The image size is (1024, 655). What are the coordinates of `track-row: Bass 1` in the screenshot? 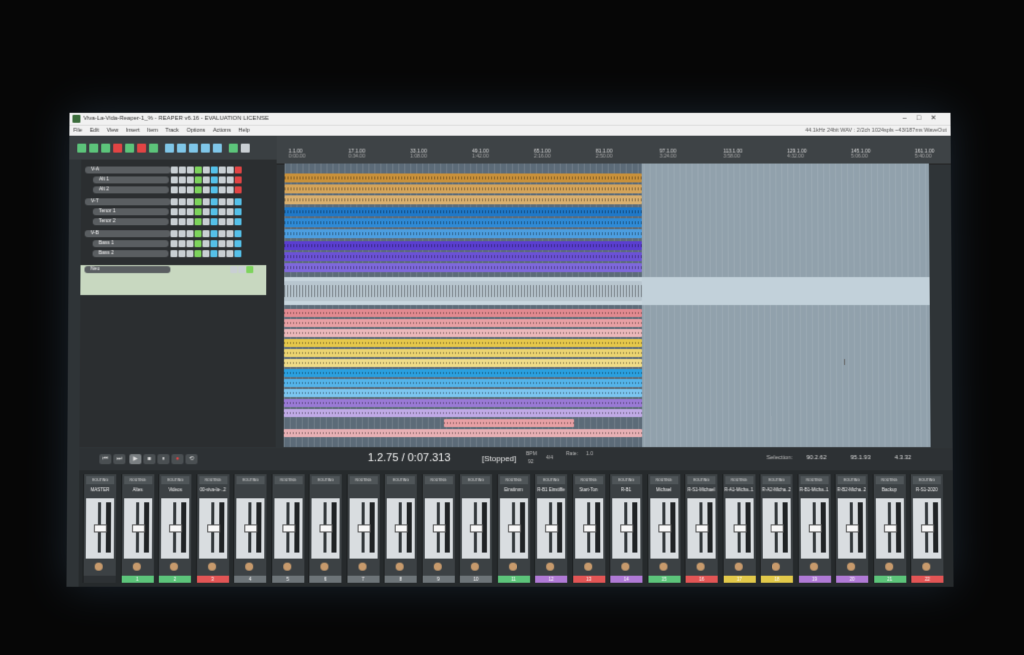 It's located at (174, 243).